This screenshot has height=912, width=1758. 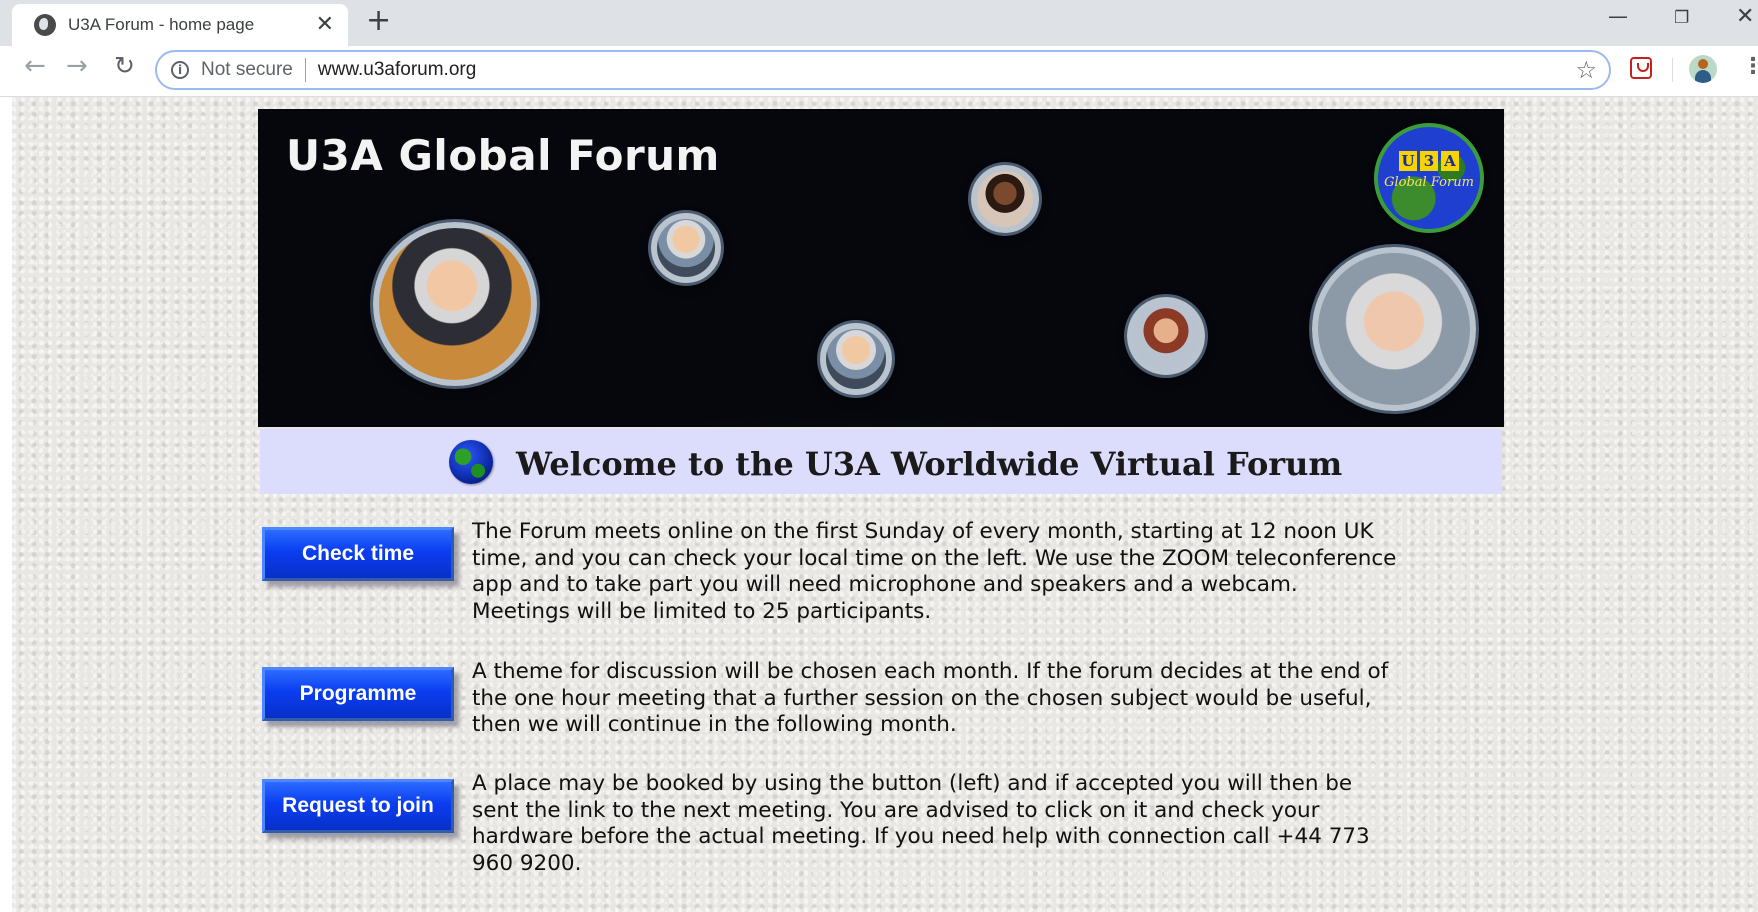 What do you see at coordinates (378, 21) in the screenshot?
I see `new-tab-button: +` at bounding box center [378, 21].